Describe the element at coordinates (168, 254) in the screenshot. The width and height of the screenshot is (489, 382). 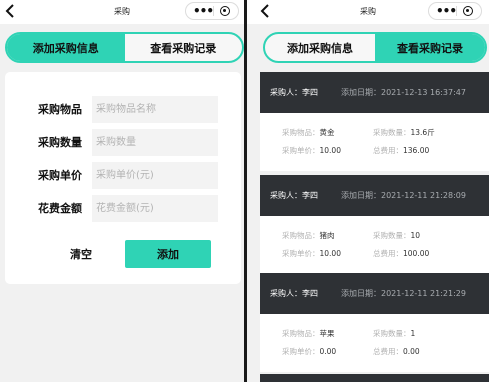
I see `add-button: 添加` at that location.